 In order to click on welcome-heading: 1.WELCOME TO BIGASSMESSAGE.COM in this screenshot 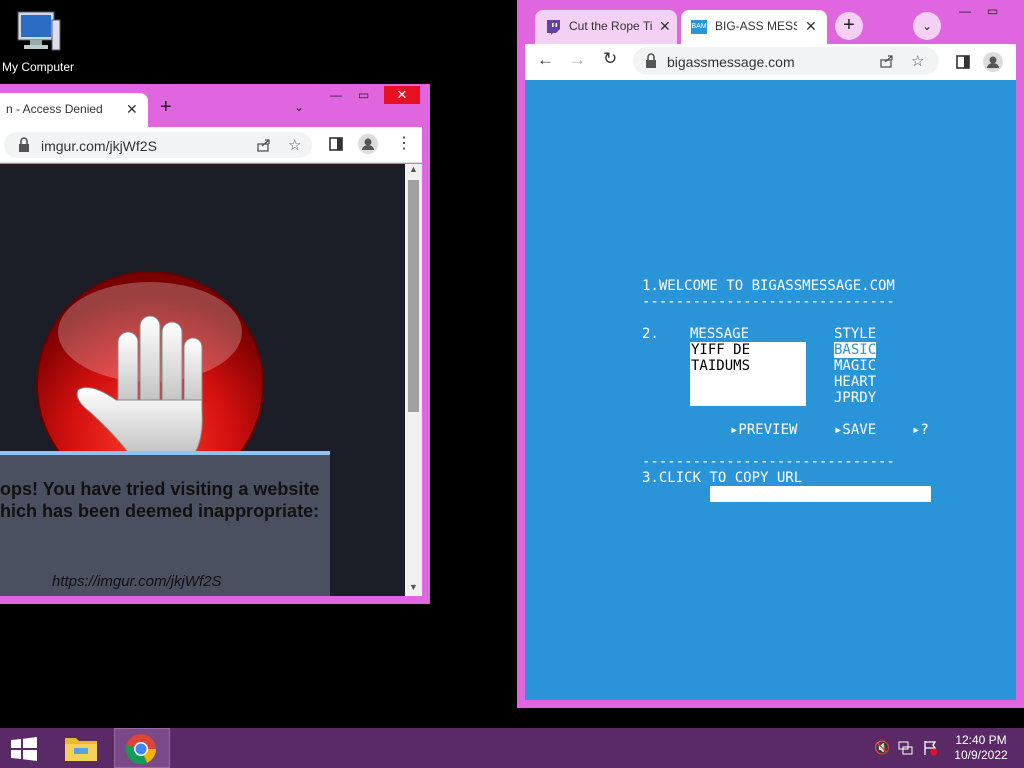, I will do `click(768, 286)`.